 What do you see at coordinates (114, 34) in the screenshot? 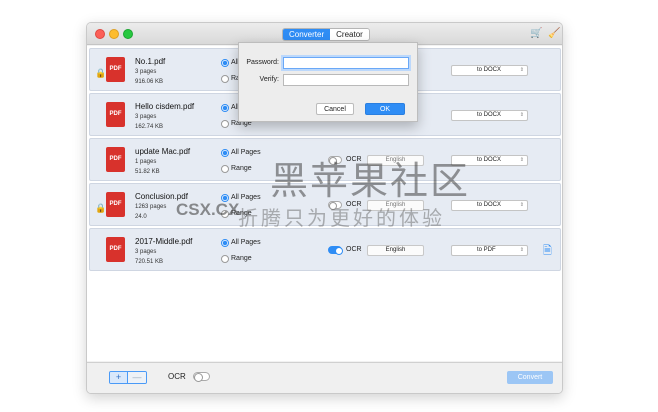
I see `minimize-window-button` at bounding box center [114, 34].